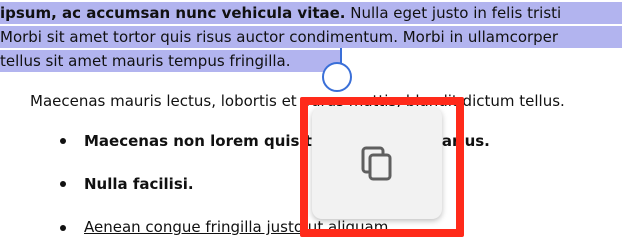 This screenshot has width=622, height=248. I want to click on selected-text: Nulla eget justo in felis tristi, so click(453, 13).